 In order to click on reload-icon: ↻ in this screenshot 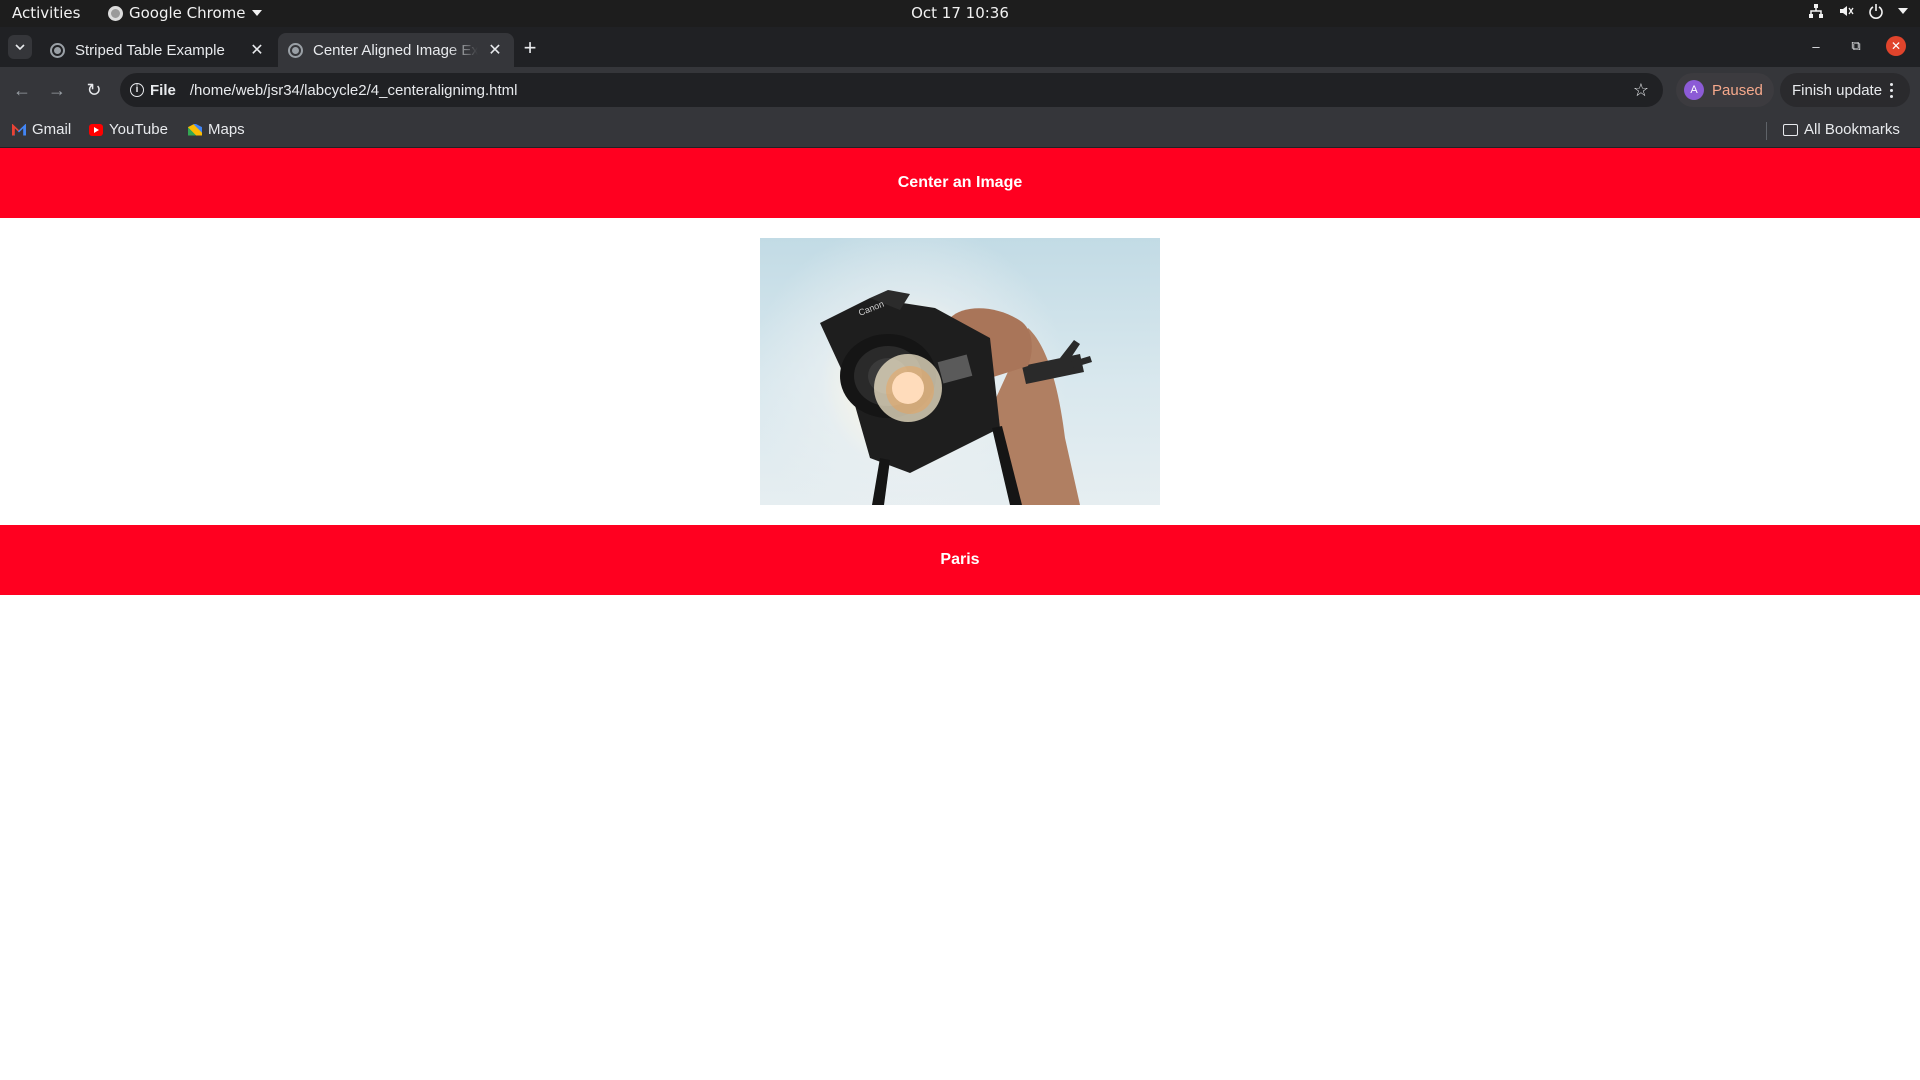, I will do `click(94, 90)`.